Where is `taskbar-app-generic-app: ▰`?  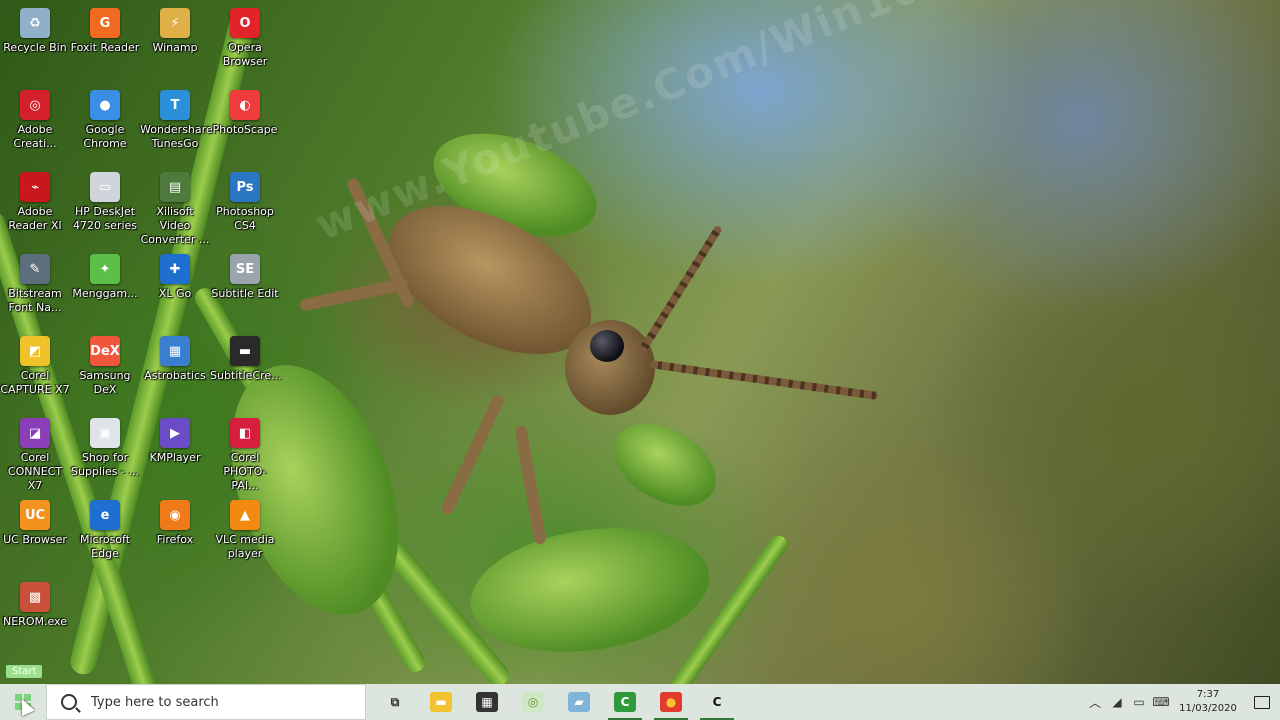
taskbar-app-generic-app: ▰ is located at coordinates (579, 702).